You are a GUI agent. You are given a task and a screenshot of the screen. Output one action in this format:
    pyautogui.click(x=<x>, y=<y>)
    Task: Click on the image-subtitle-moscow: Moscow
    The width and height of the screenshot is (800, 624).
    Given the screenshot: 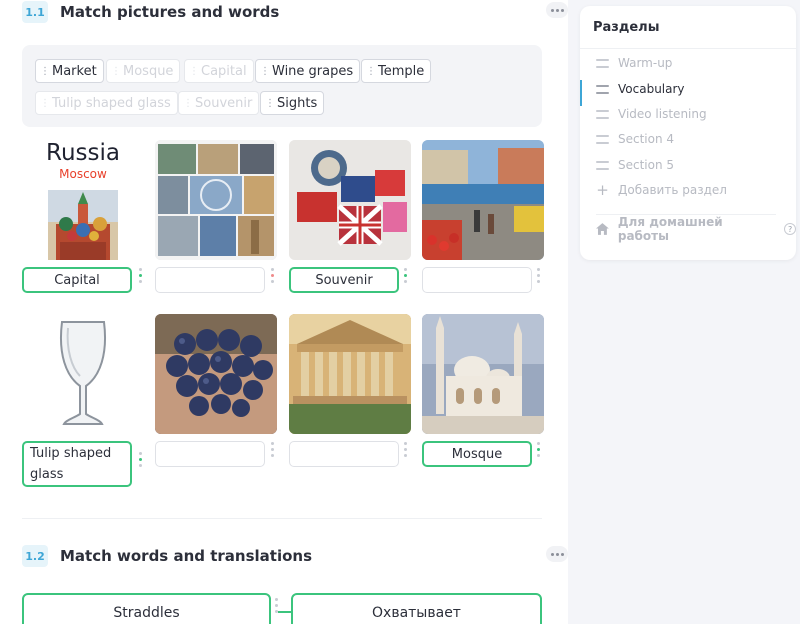 What is the action you would take?
    pyautogui.click(x=83, y=174)
    